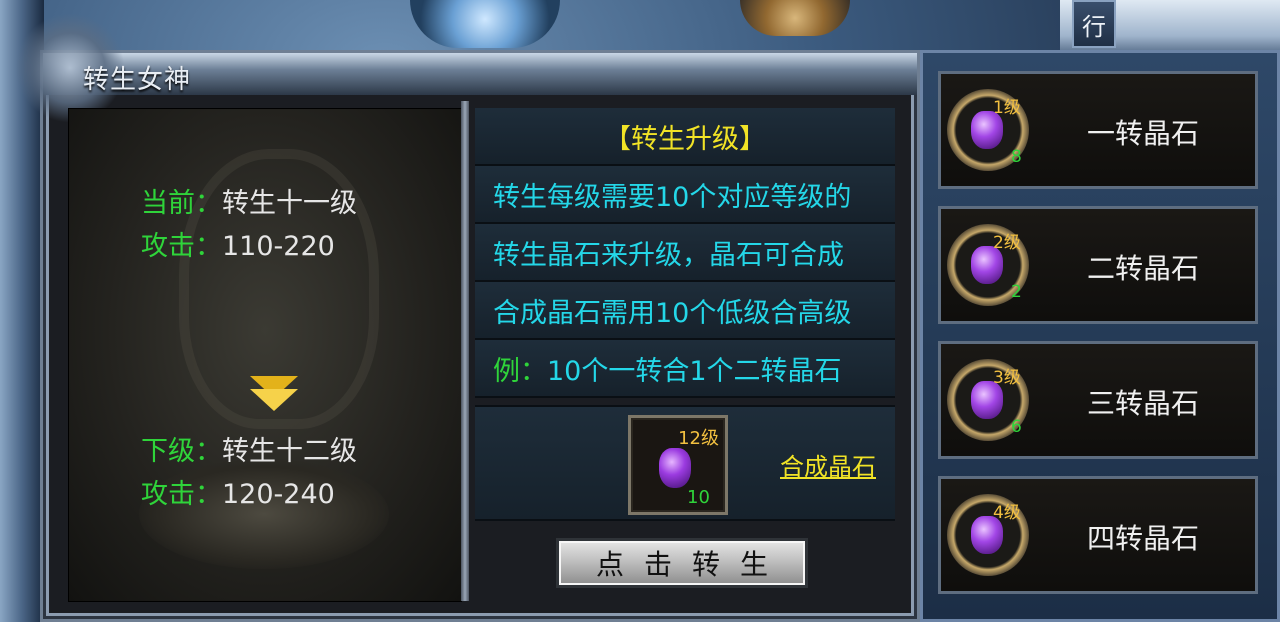 The height and width of the screenshot is (622, 1280). What do you see at coordinates (828, 464) in the screenshot?
I see `combine-gem-link: 合成晶石` at bounding box center [828, 464].